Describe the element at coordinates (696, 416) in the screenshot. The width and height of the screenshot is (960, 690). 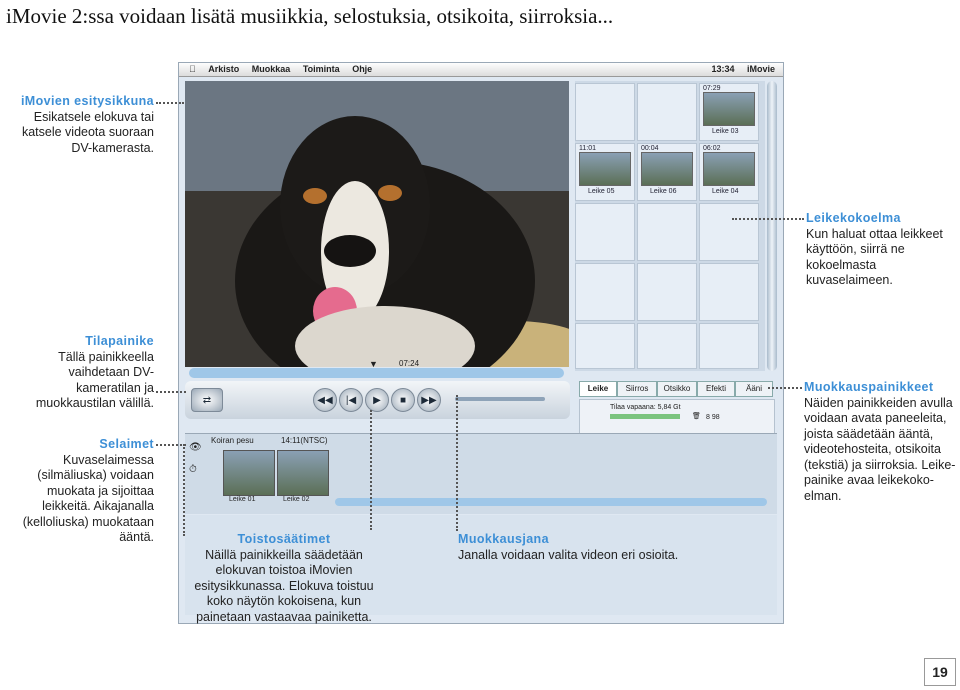
I see `trash-icon: 🗑` at that location.